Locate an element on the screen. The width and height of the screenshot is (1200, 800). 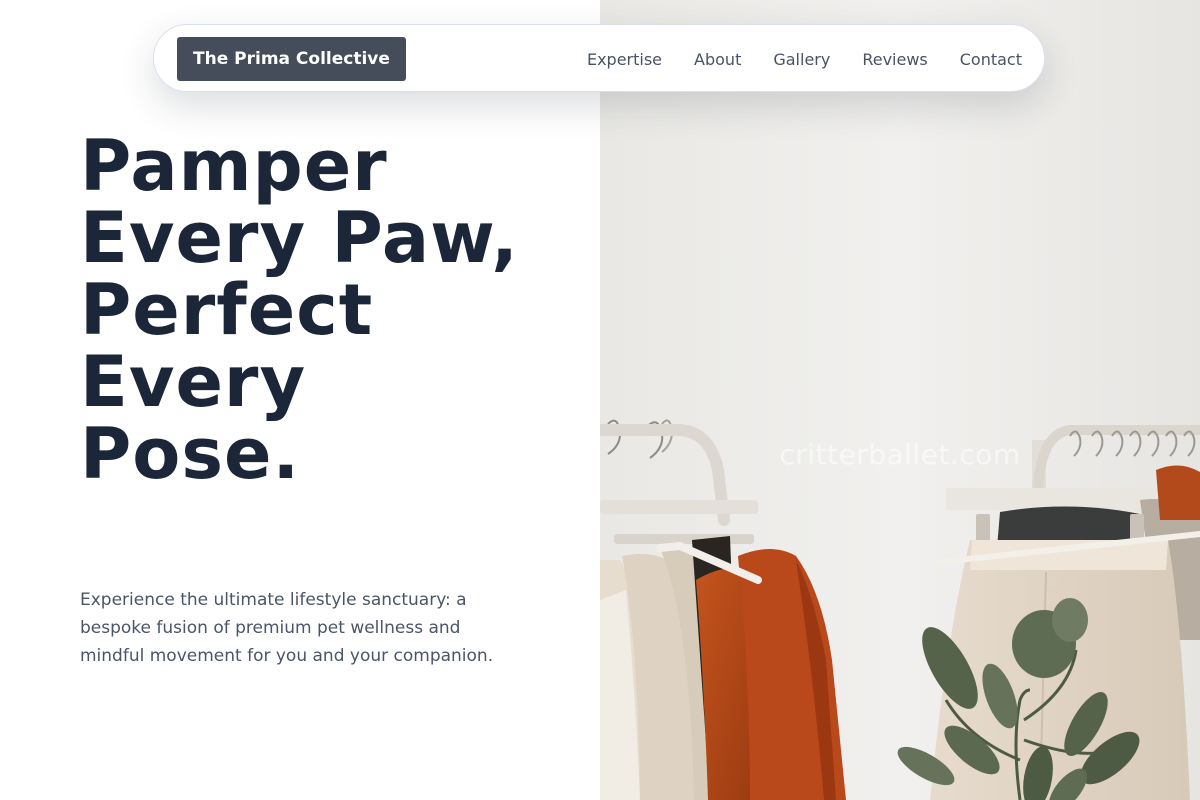
main-nav: Expertise About Gallery Reviews Contact is located at coordinates (804, 59).